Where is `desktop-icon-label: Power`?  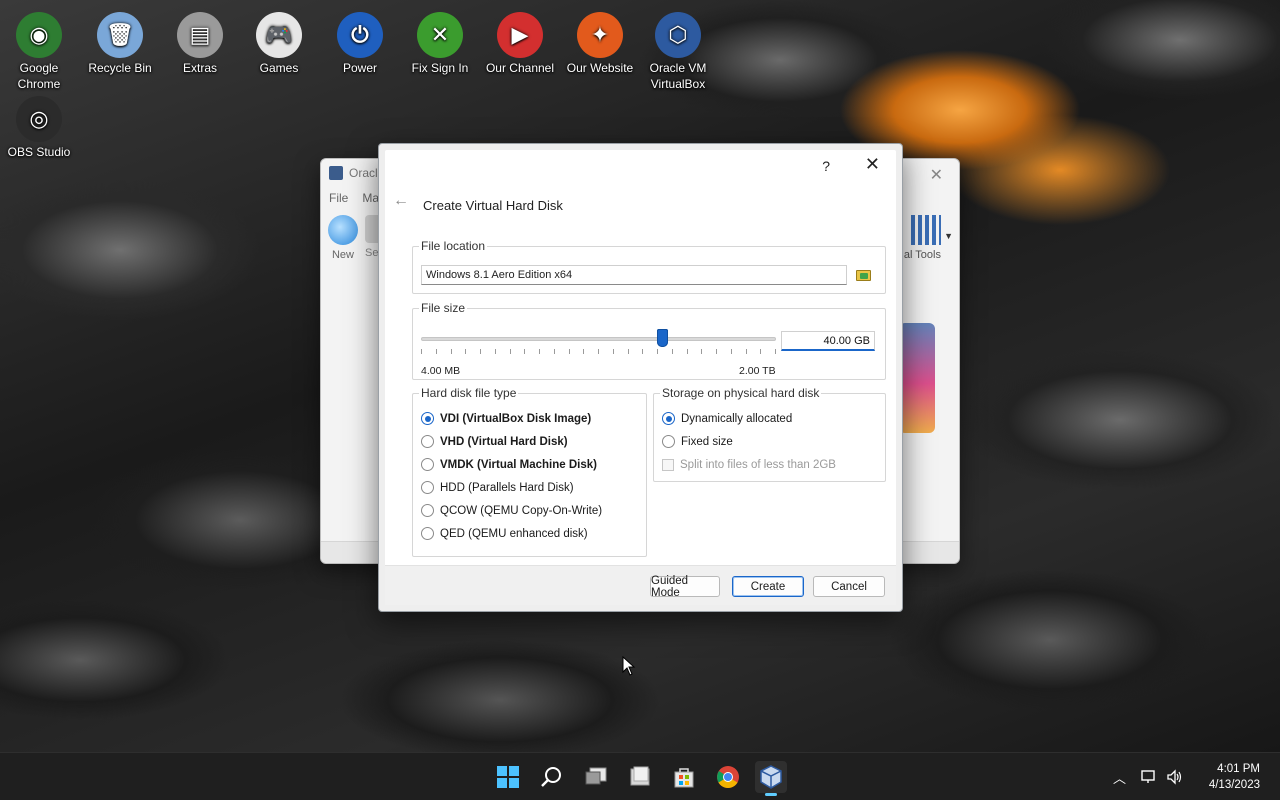
desktop-icon-label: Power is located at coordinates (359, 68).